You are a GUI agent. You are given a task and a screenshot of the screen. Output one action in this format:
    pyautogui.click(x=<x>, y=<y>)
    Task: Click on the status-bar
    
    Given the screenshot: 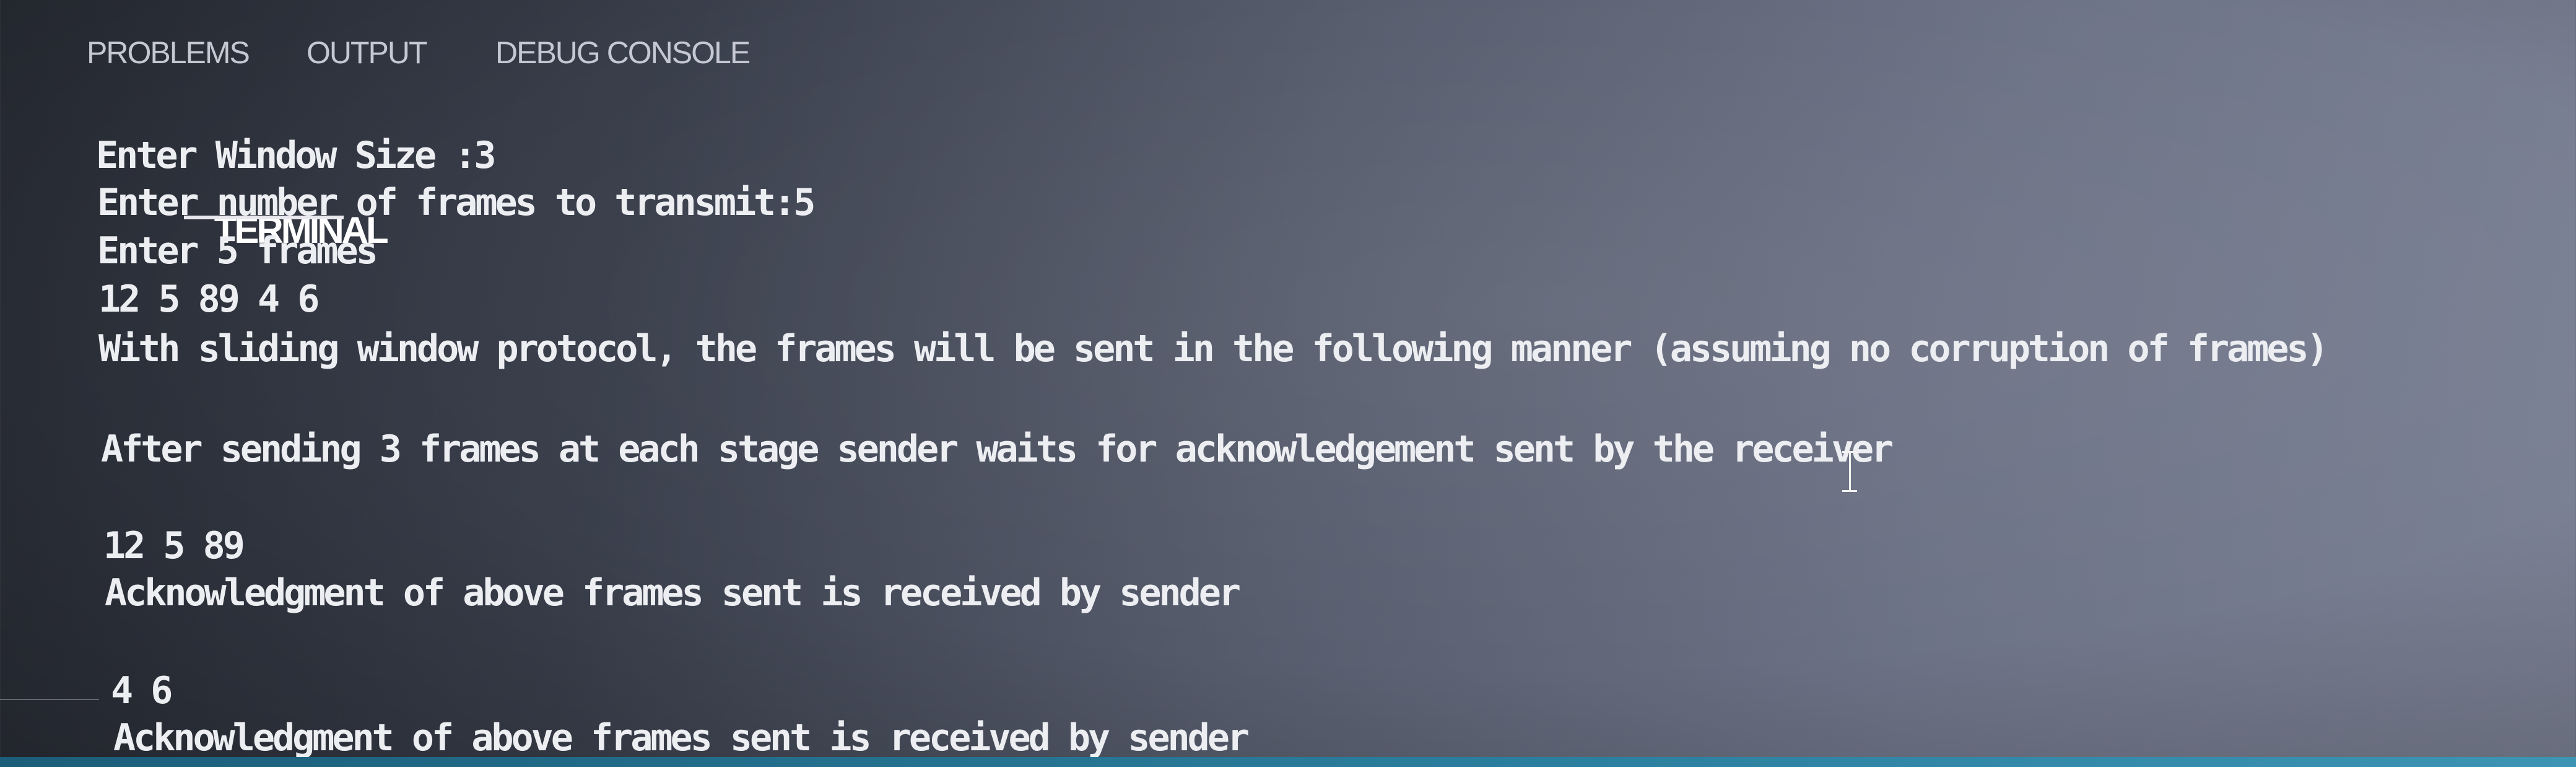 What is the action you would take?
    pyautogui.click(x=1288, y=762)
    